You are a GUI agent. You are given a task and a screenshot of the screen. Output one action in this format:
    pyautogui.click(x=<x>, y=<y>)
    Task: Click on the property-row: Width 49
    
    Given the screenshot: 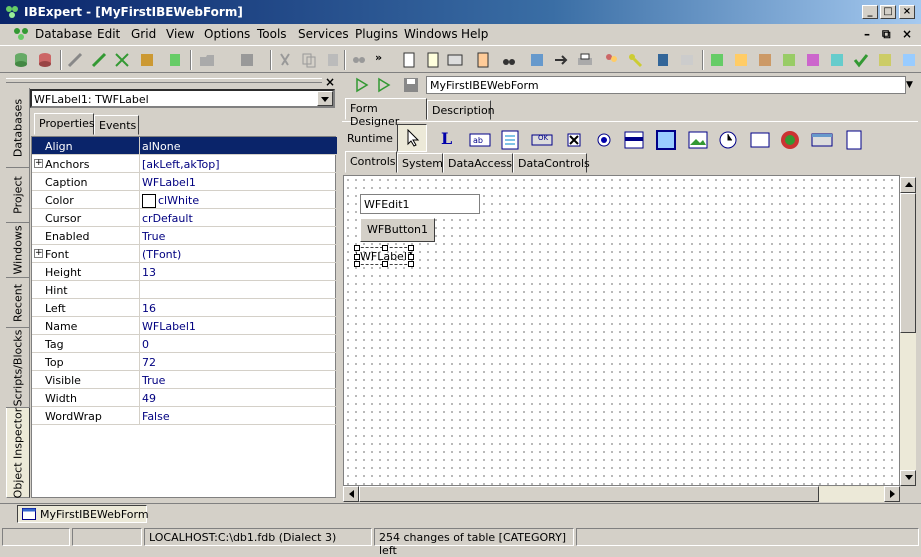 What is the action you would take?
    pyautogui.click(x=184, y=398)
    